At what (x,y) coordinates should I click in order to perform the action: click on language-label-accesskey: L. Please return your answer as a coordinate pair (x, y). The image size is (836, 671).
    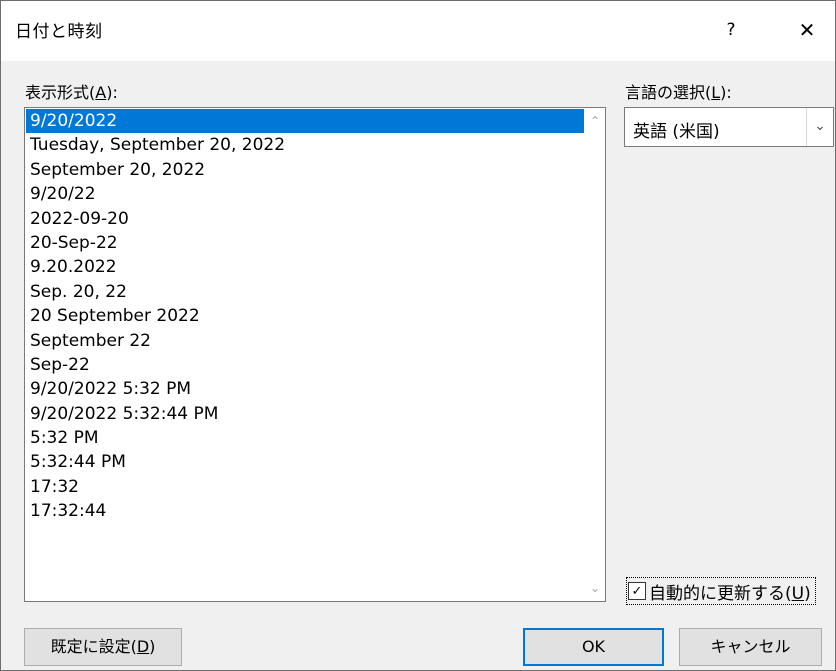
    Looking at the image, I should click on (716, 92).